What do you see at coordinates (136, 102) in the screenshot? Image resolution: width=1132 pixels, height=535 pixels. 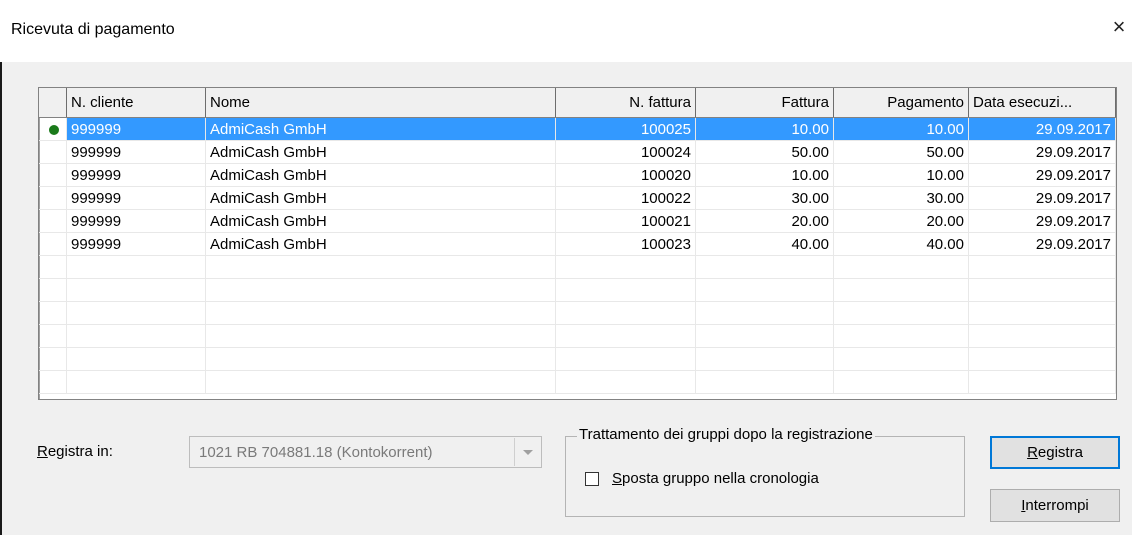 I see `header-customer-no: N. cliente` at bounding box center [136, 102].